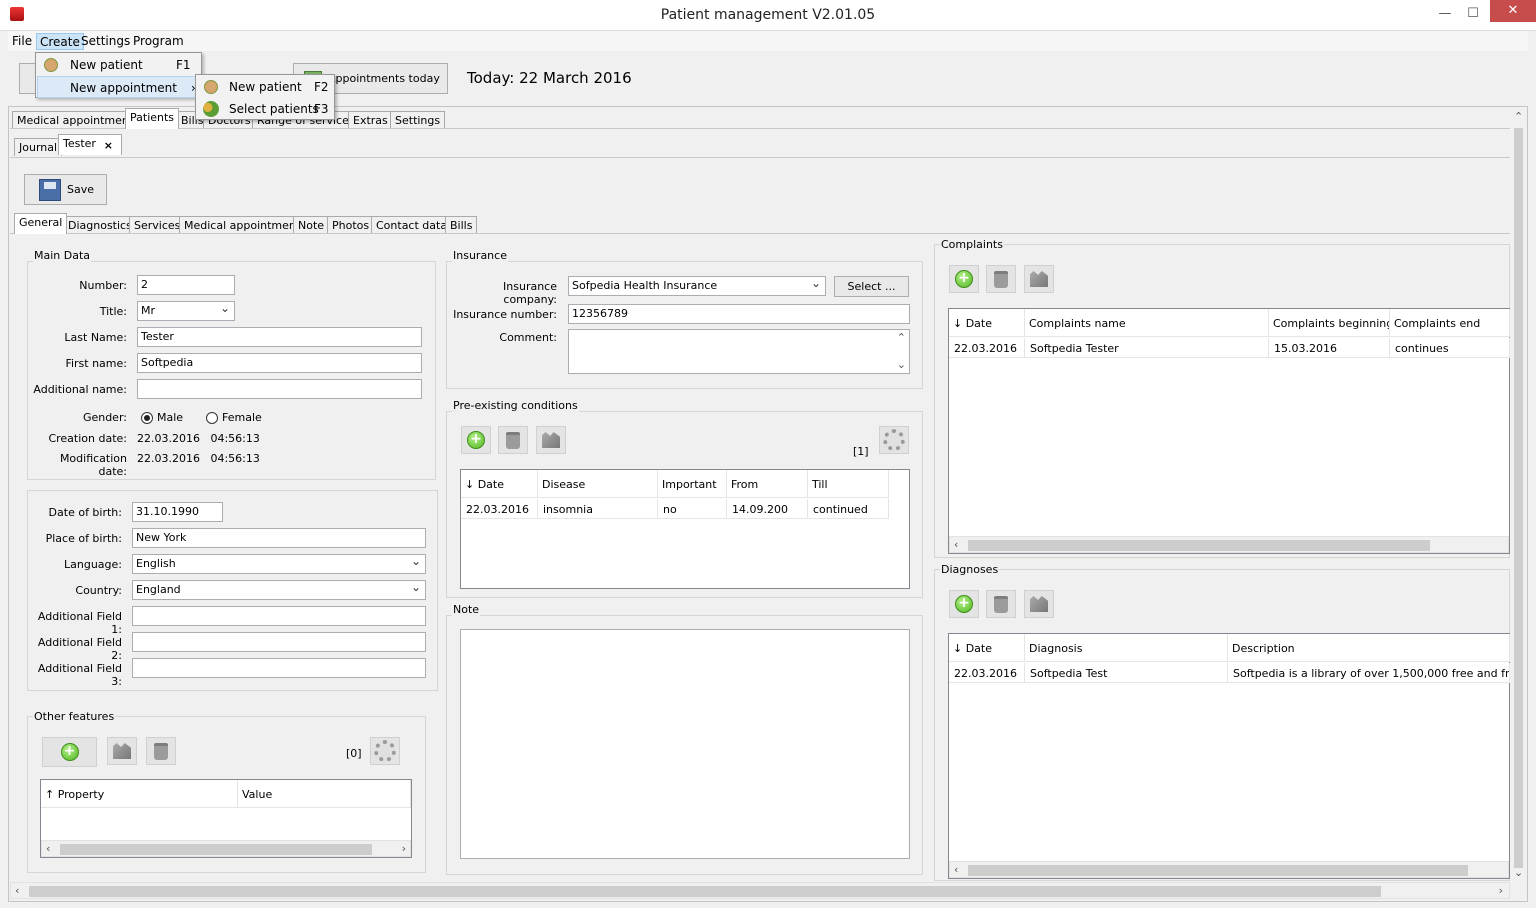  What do you see at coordinates (148, 310) in the screenshot?
I see `title-select-value: Mr` at bounding box center [148, 310].